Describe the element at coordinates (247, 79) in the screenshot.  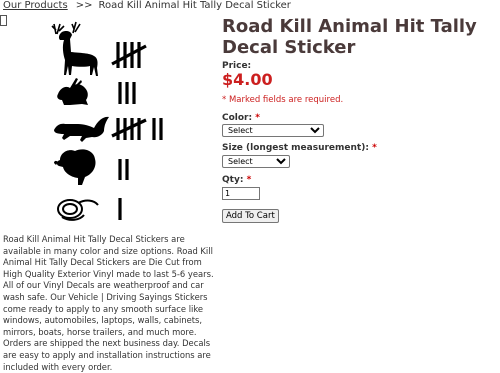
I see `price-value: $4.00` at that location.